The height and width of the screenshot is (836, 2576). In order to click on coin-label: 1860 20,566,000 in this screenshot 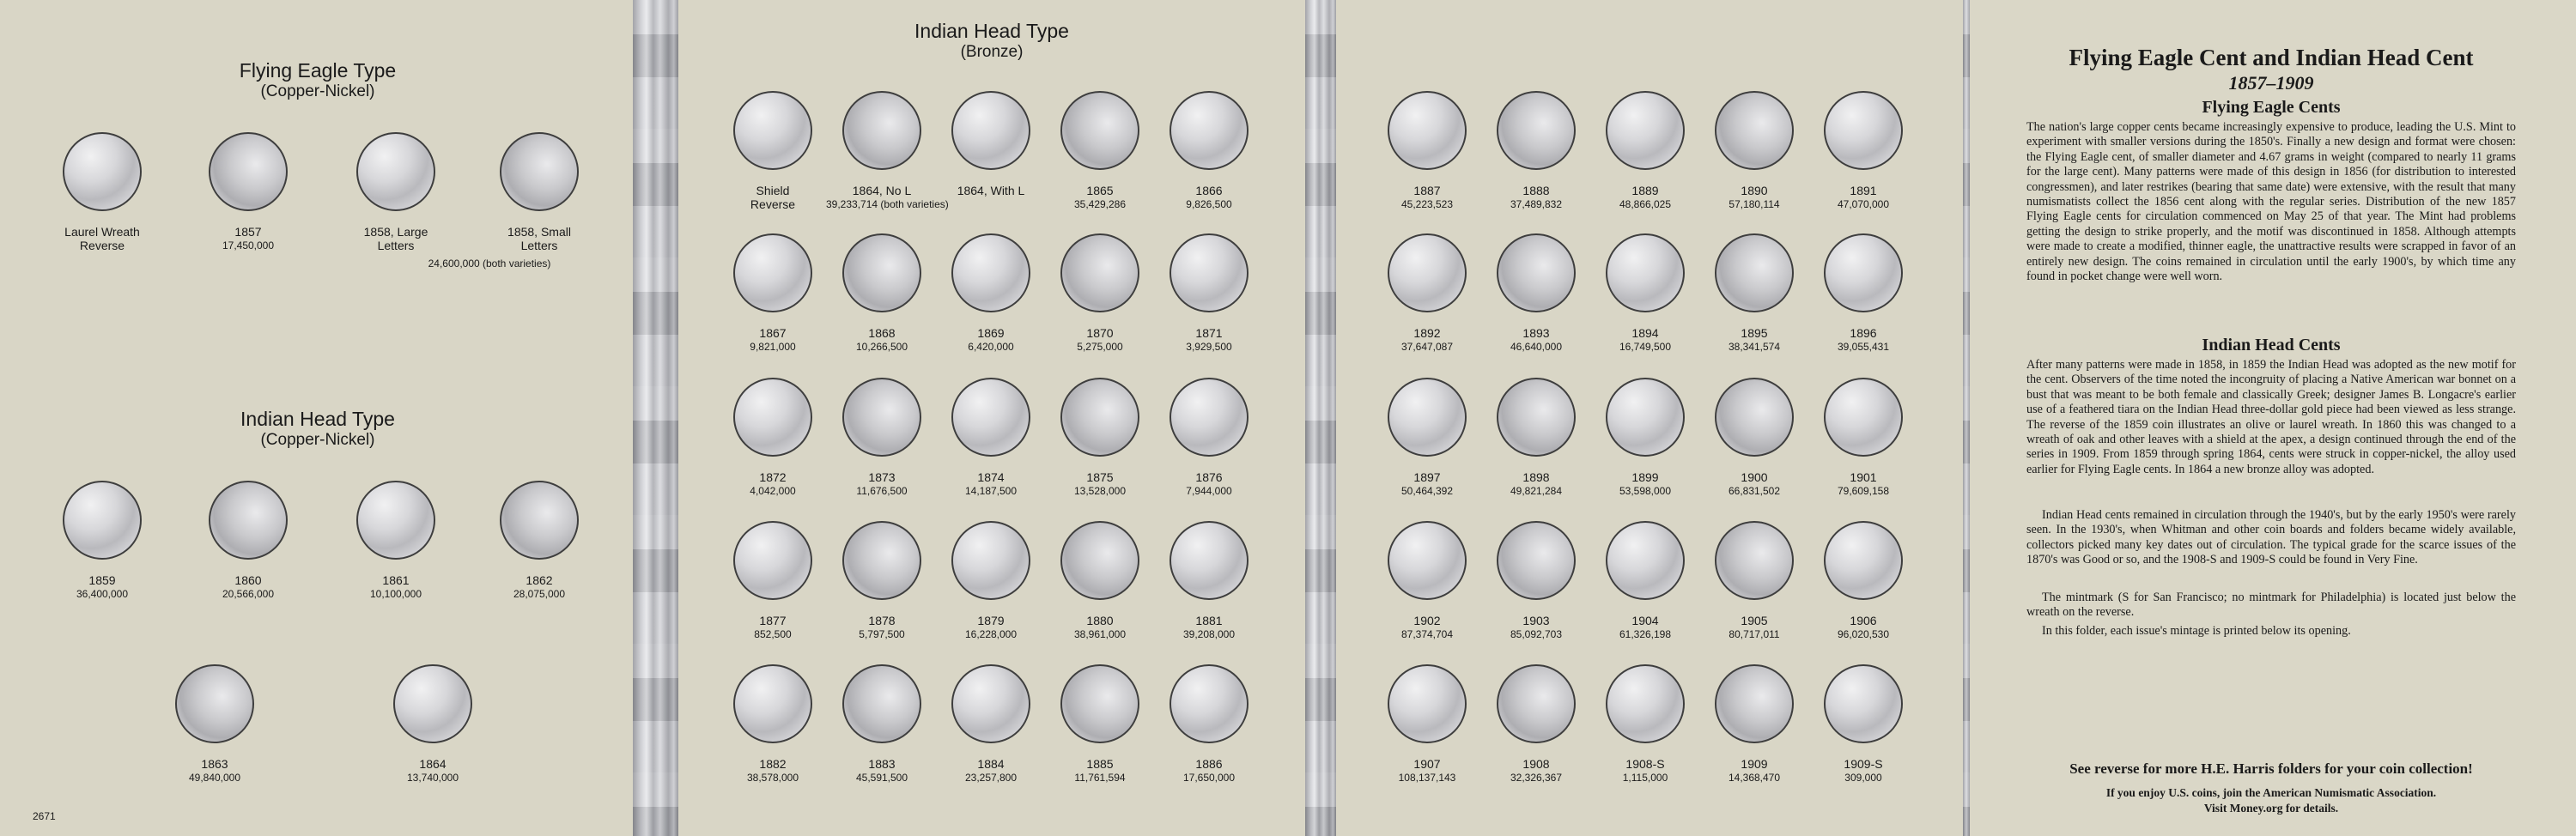, I will do `click(249, 586)`.